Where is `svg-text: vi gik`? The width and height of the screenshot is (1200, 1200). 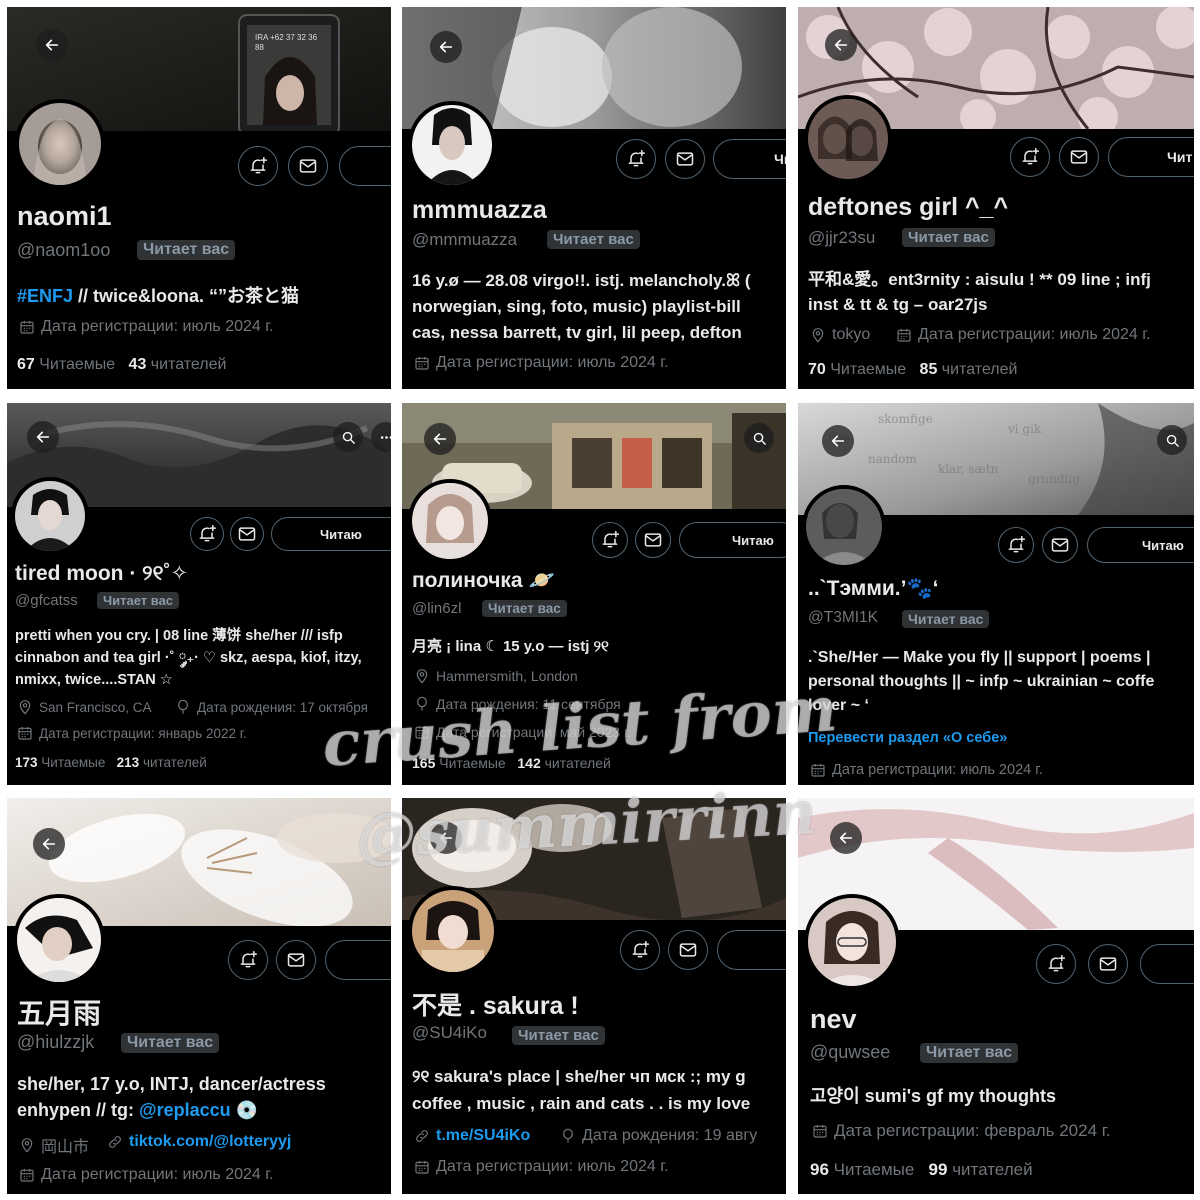 svg-text: vi gik is located at coordinates (1024, 429).